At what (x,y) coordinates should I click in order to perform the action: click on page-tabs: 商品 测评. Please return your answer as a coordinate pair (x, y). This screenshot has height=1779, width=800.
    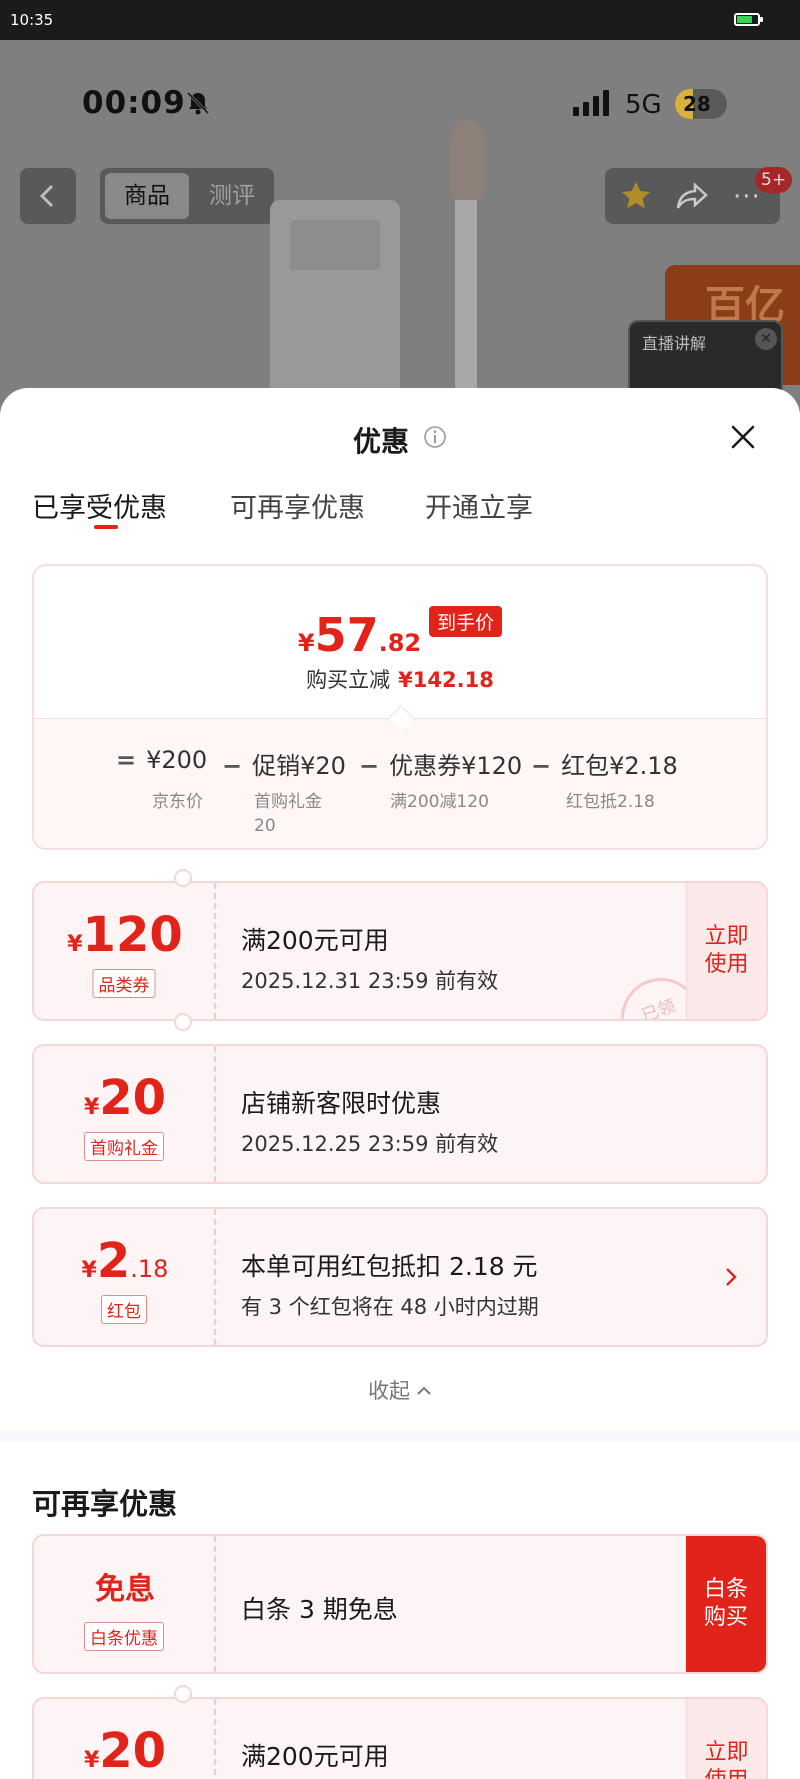
    Looking at the image, I should click on (187, 196).